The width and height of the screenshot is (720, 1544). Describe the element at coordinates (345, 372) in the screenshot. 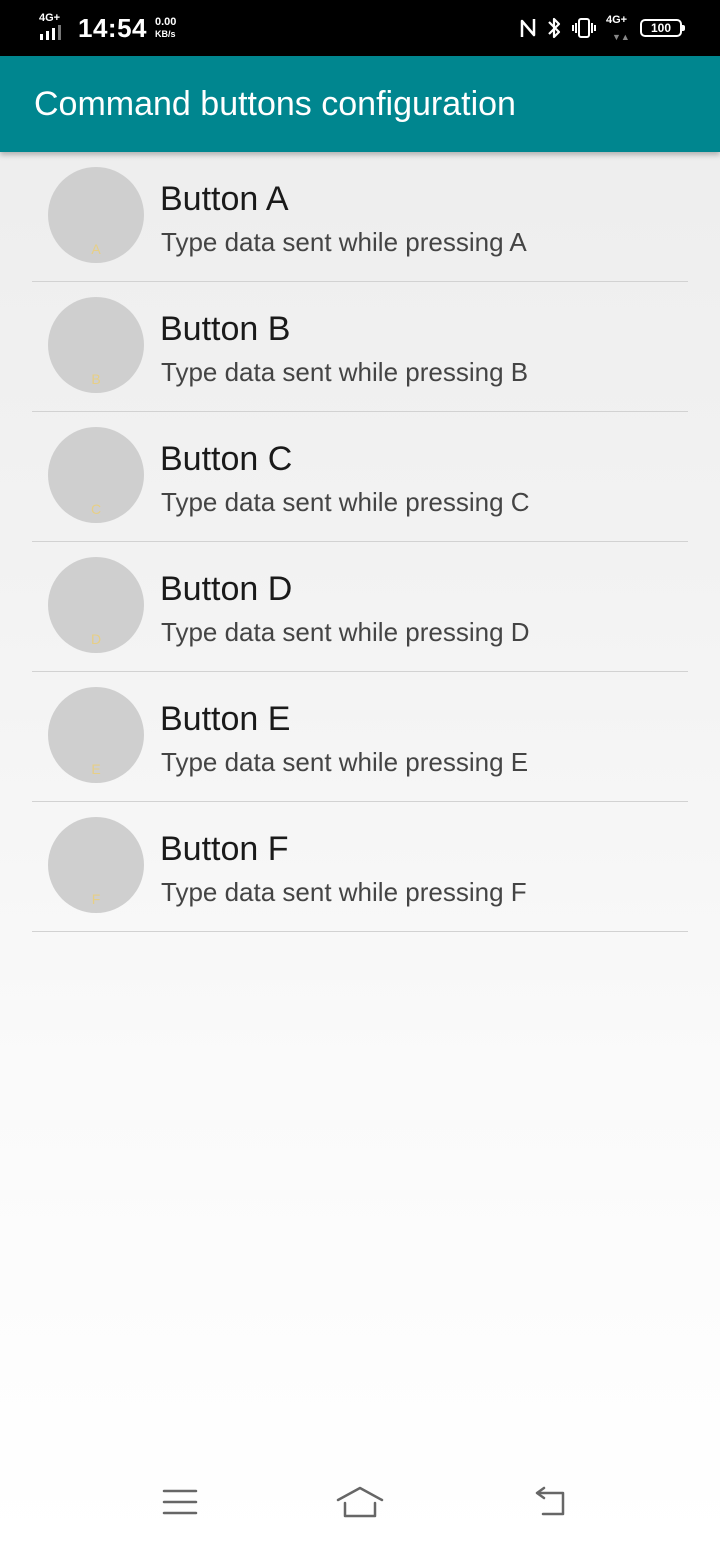

I see `item-subtitle: Type data sent while pressing B` at that location.